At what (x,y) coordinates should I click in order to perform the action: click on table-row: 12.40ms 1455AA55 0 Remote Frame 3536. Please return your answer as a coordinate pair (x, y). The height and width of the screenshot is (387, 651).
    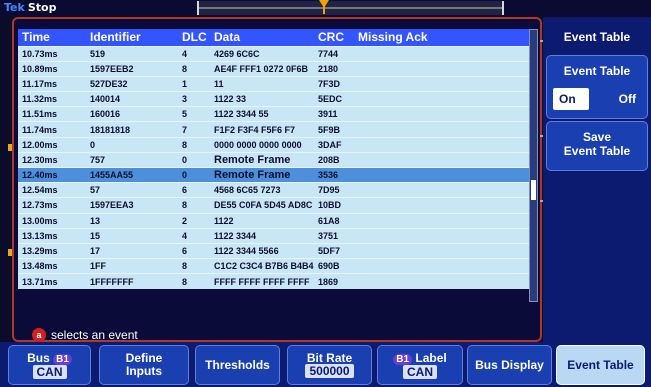
    Looking at the image, I should click on (273, 174).